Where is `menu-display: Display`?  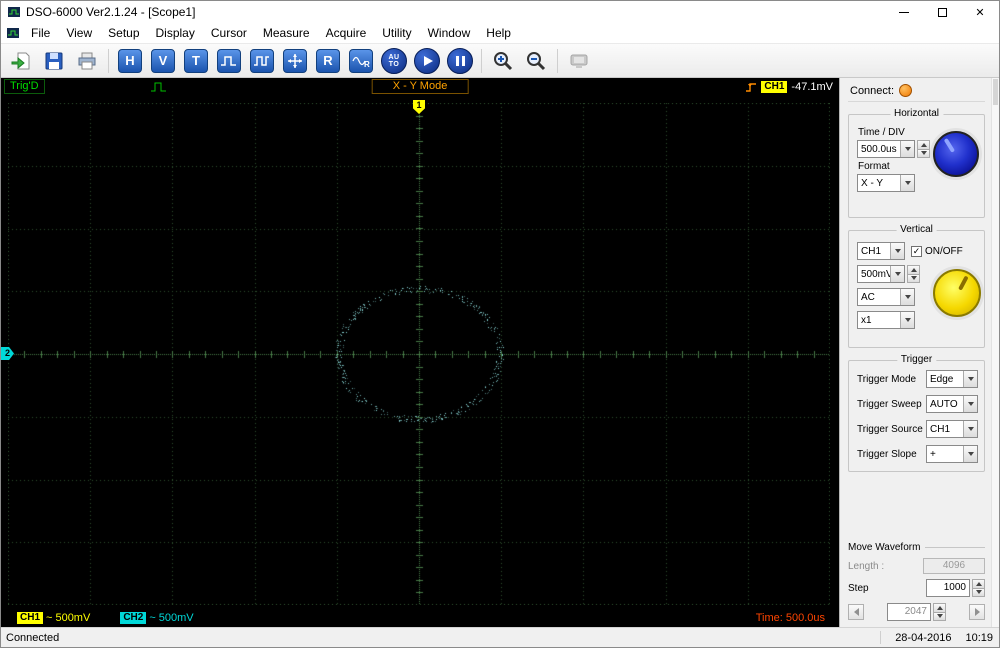
menu-display: Display is located at coordinates (175, 33).